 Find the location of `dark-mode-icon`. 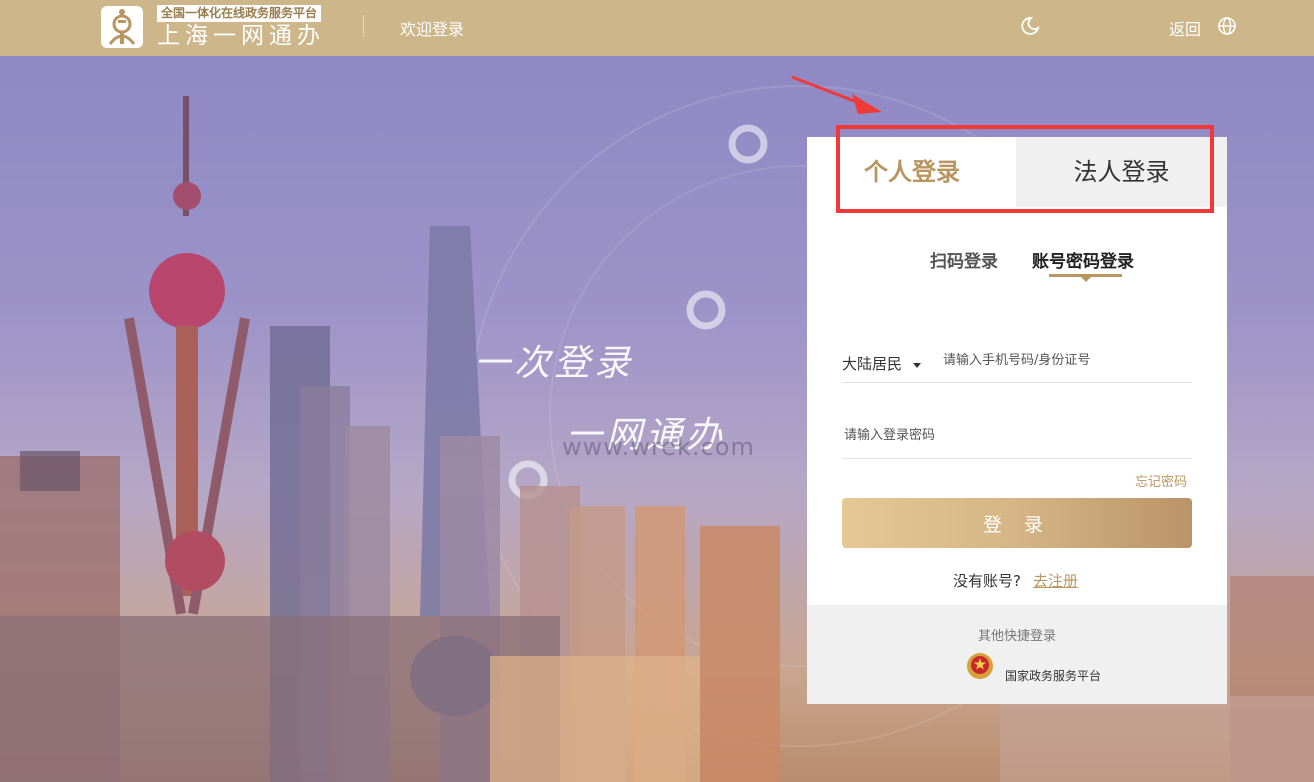

dark-mode-icon is located at coordinates (1030, 26).